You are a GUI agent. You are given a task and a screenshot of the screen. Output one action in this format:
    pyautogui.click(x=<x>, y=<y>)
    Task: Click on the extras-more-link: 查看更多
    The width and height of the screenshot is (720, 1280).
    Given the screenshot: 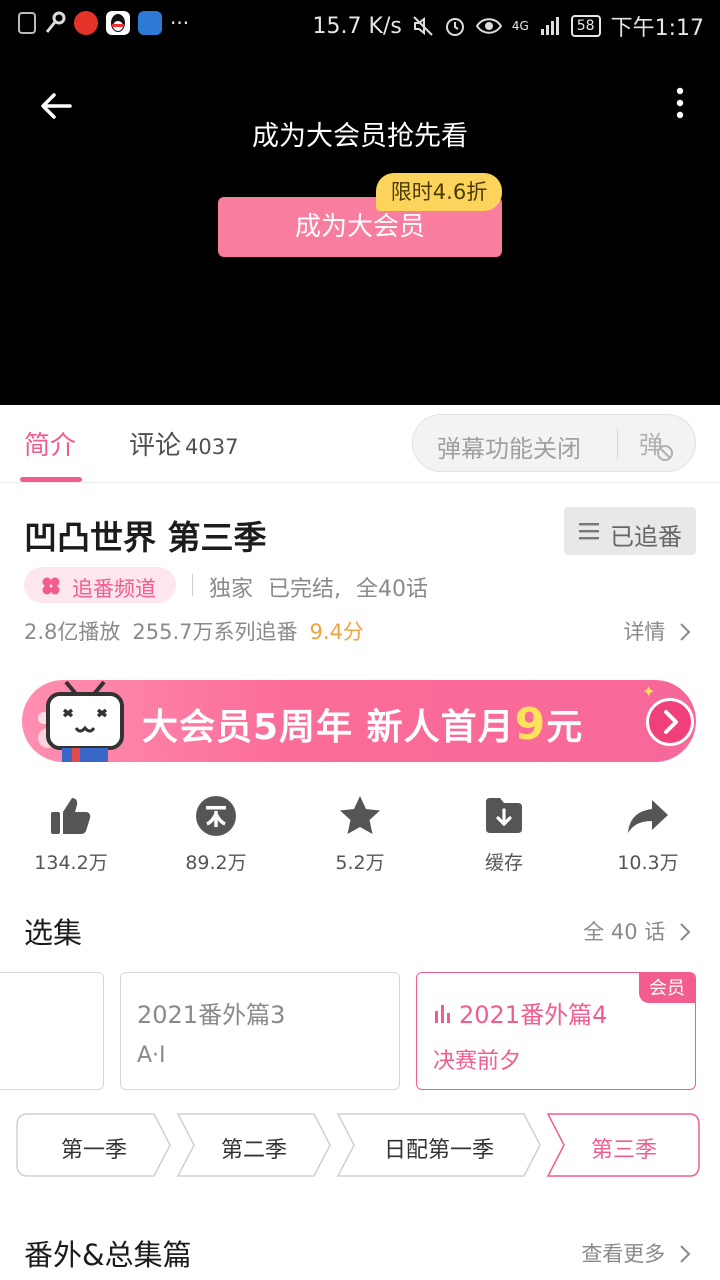 What is the action you would take?
    pyautogui.click(x=636, y=1253)
    